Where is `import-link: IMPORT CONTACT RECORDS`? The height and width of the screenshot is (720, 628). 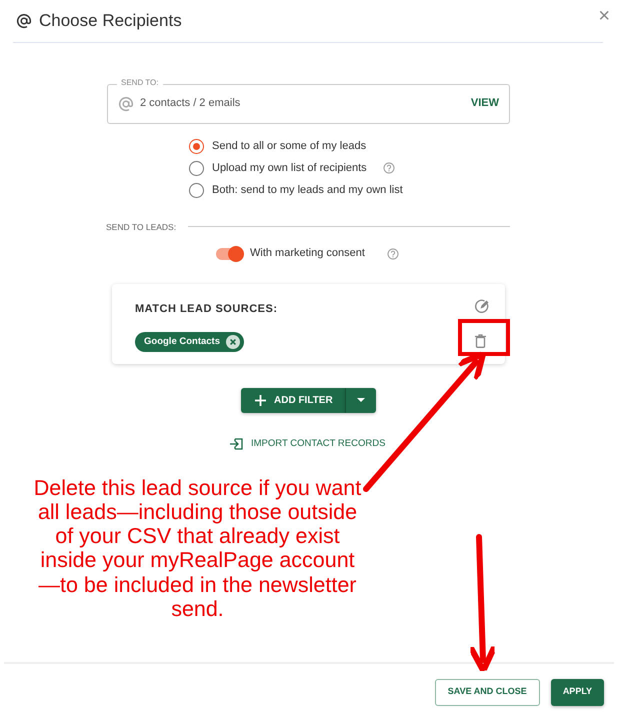
import-link: IMPORT CONTACT RECORDS is located at coordinates (308, 443).